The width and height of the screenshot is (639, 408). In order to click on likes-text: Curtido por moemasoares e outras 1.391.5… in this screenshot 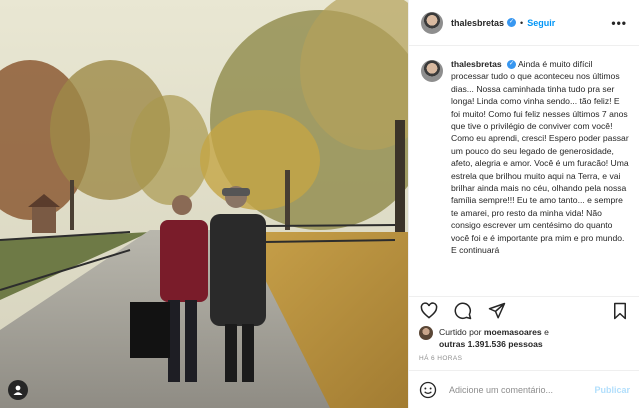, I will do `click(494, 338)`.